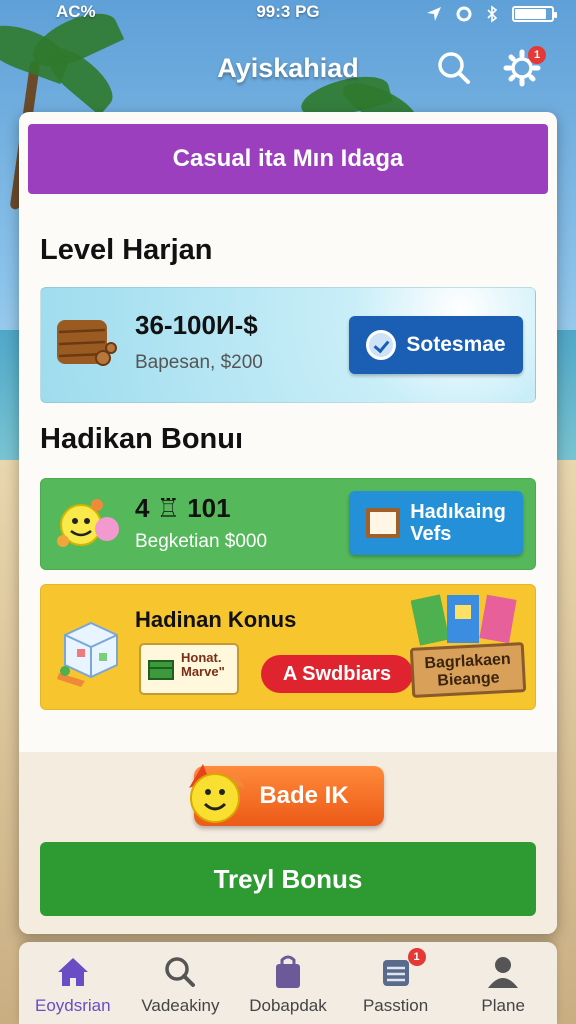 Image resolution: width=576 pixels, height=1024 pixels. I want to click on settings-button: 1, so click(524, 67).